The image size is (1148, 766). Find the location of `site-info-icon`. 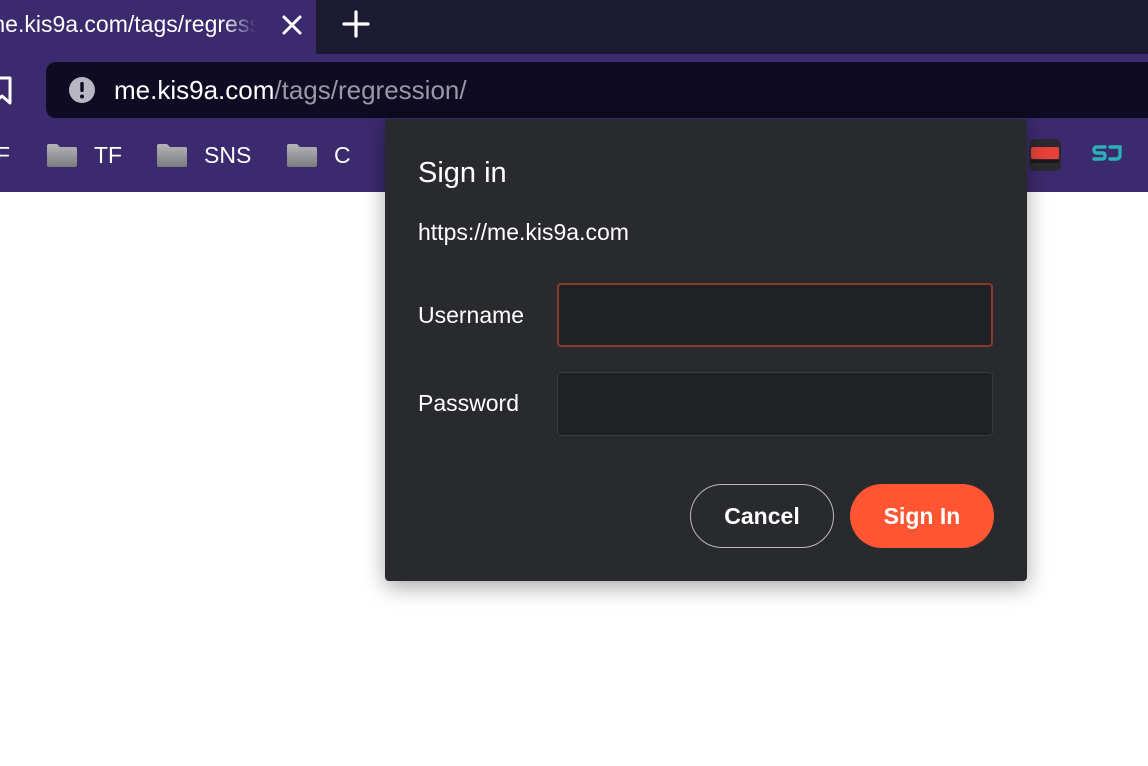

site-info-icon is located at coordinates (82, 90).